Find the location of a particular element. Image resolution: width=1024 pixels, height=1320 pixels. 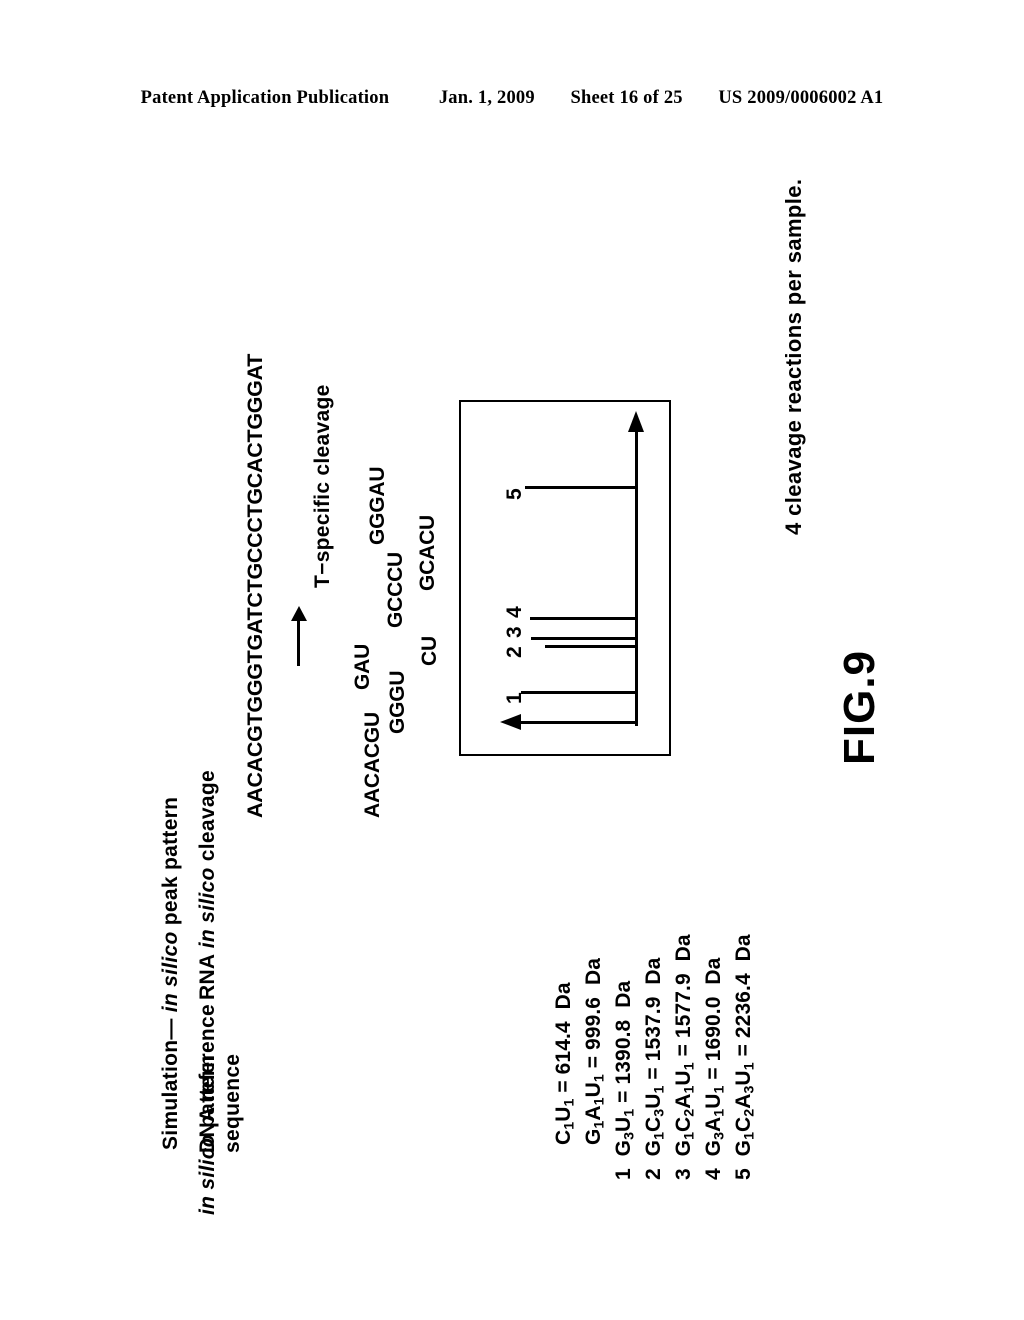

pattern-row-index: 5 is located at coordinates (743, 1174).